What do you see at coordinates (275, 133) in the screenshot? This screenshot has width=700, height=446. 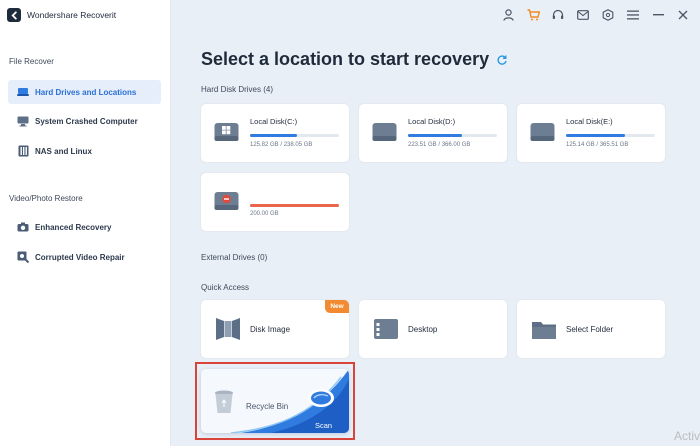 I see `drive-card-c: Local Disk(C:) 125.82 GB / 238.05 GB` at bounding box center [275, 133].